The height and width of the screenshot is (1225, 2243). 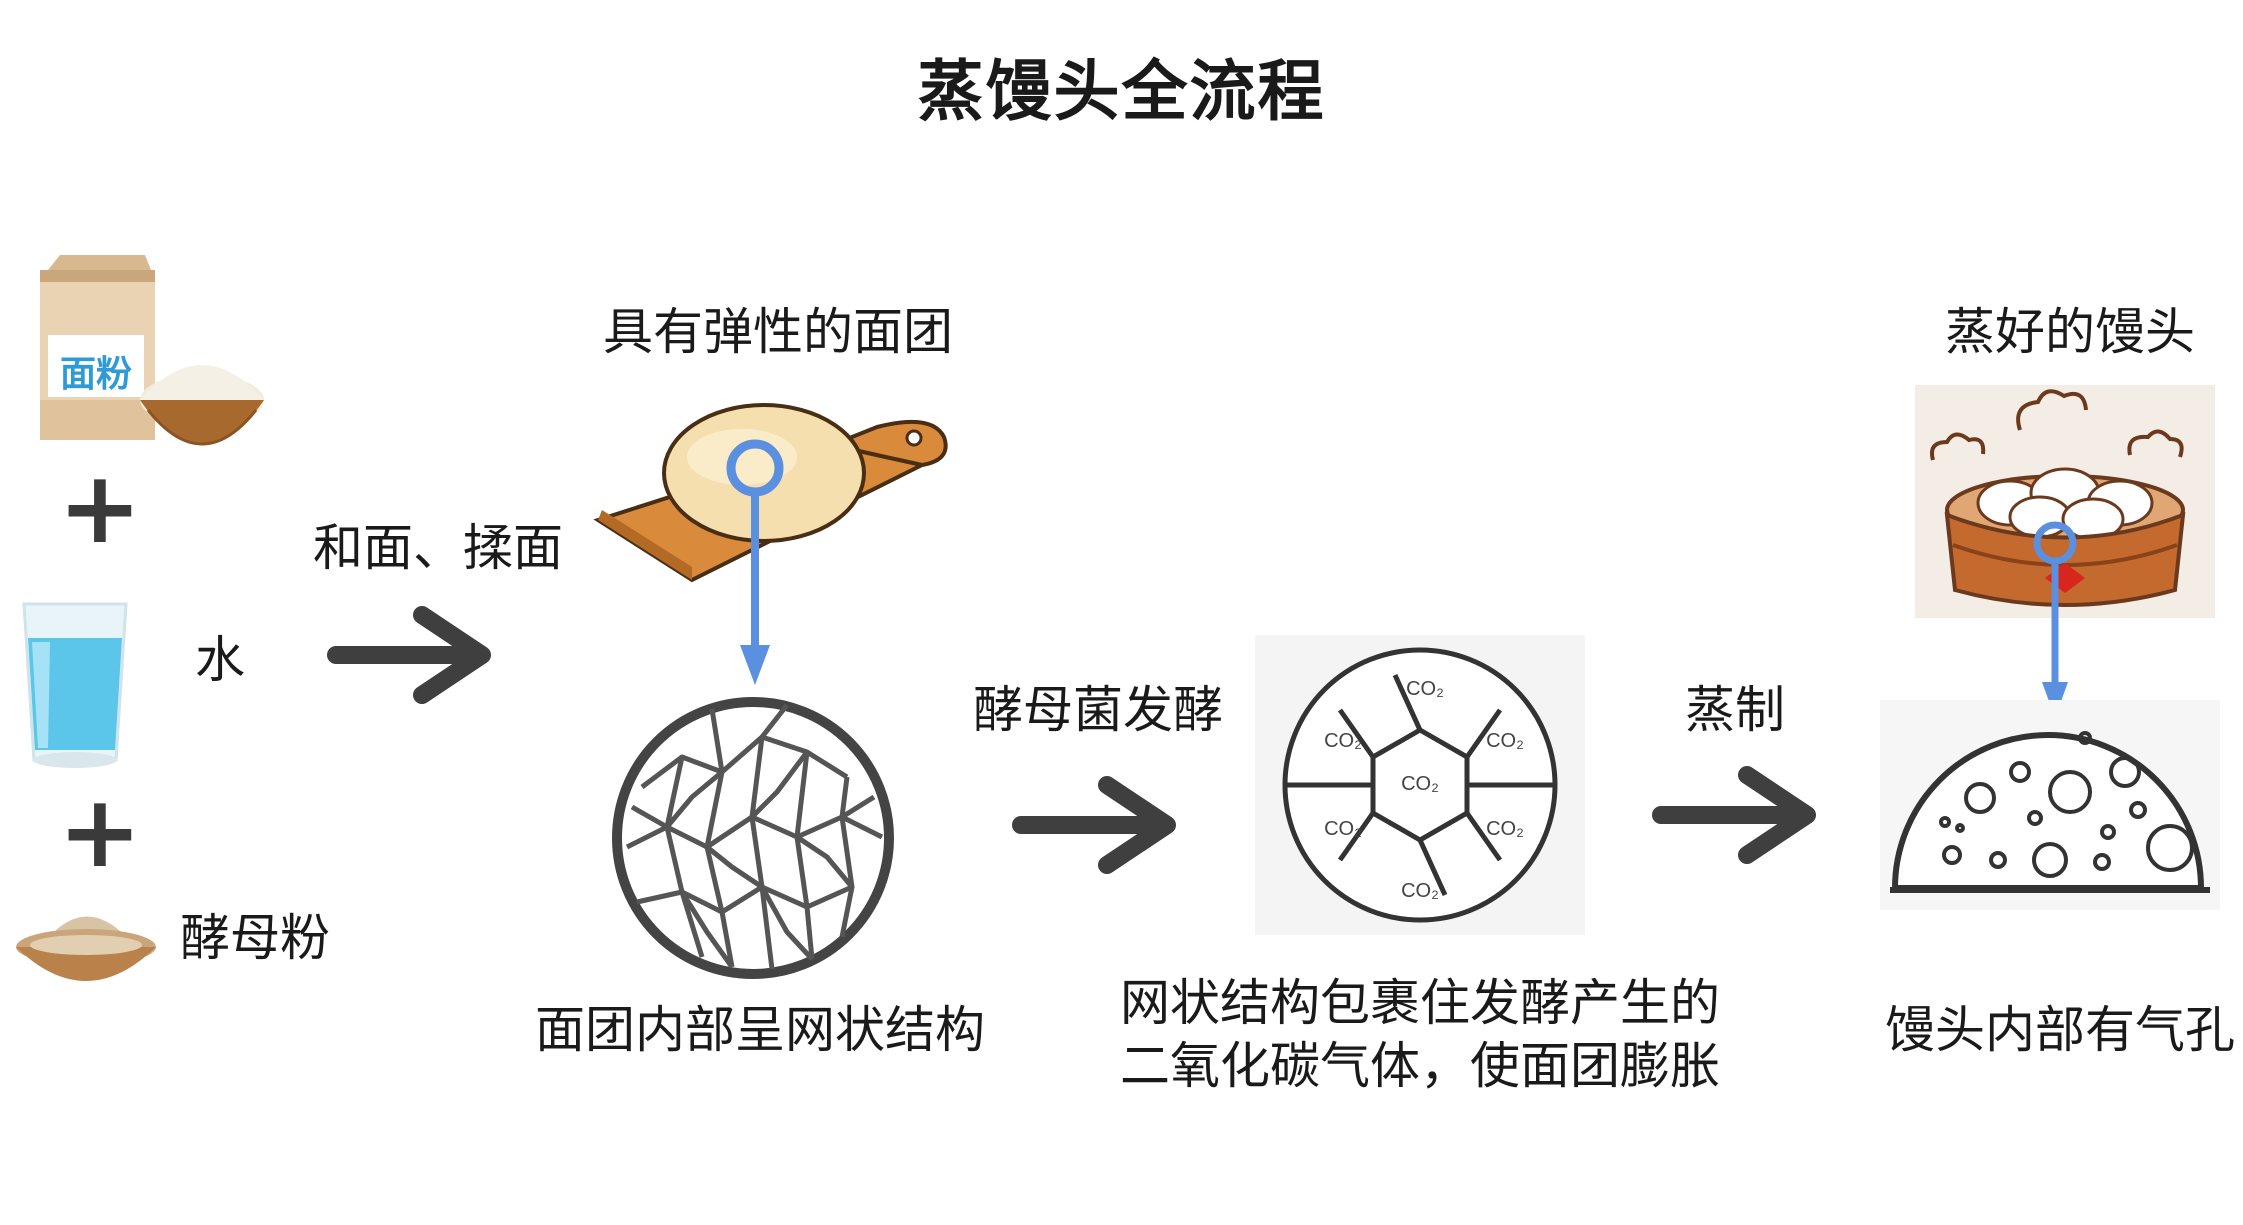 I want to click on co2-cell-diagram: CO₂ CO₂ CO₂ CO₂ CO₂ CO₂ CO₂, so click(x=1420, y=785).